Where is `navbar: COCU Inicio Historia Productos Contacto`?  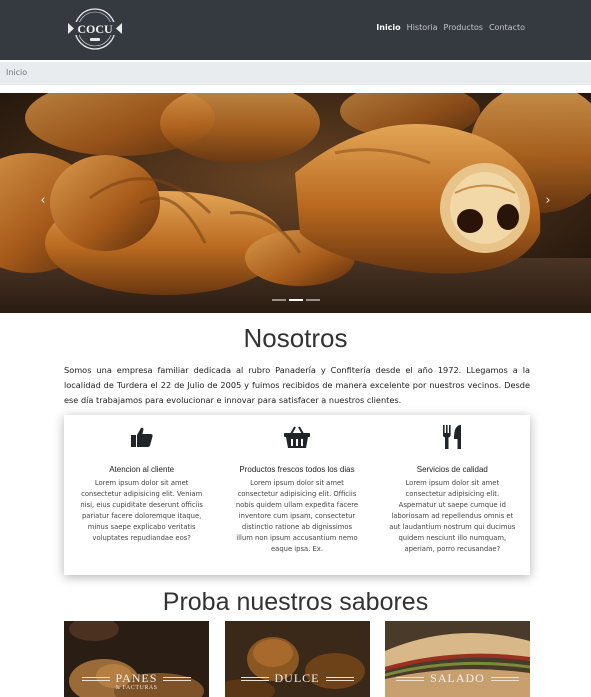 navbar: COCU Inicio Historia Productos Contacto is located at coordinates (295, 30).